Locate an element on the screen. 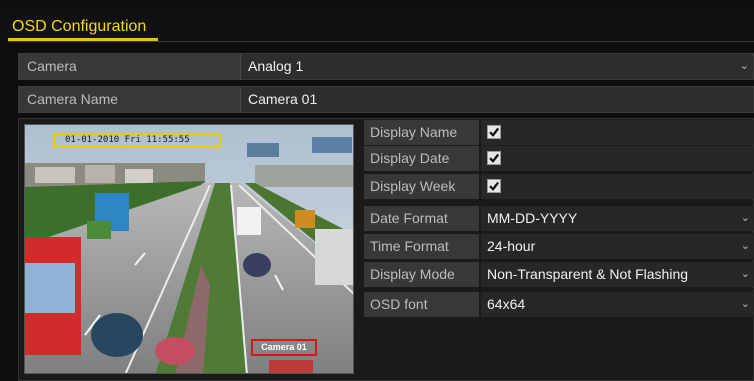 The width and height of the screenshot is (754, 381). date-format-select: MM-DD-YYYY ⌄ is located at coordinates (617, 218).